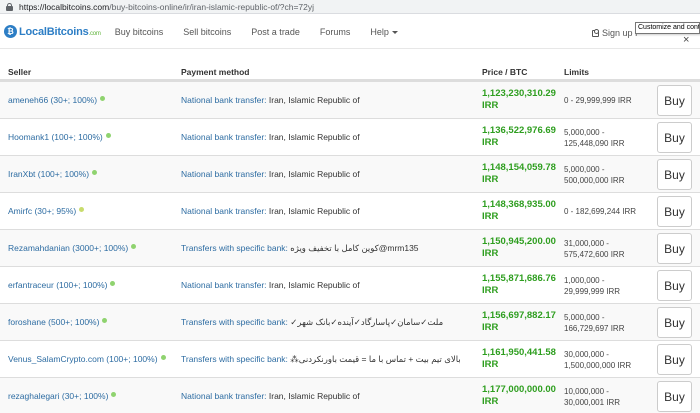  I want to click on header-price: Price / BTC, so click(505, 72).